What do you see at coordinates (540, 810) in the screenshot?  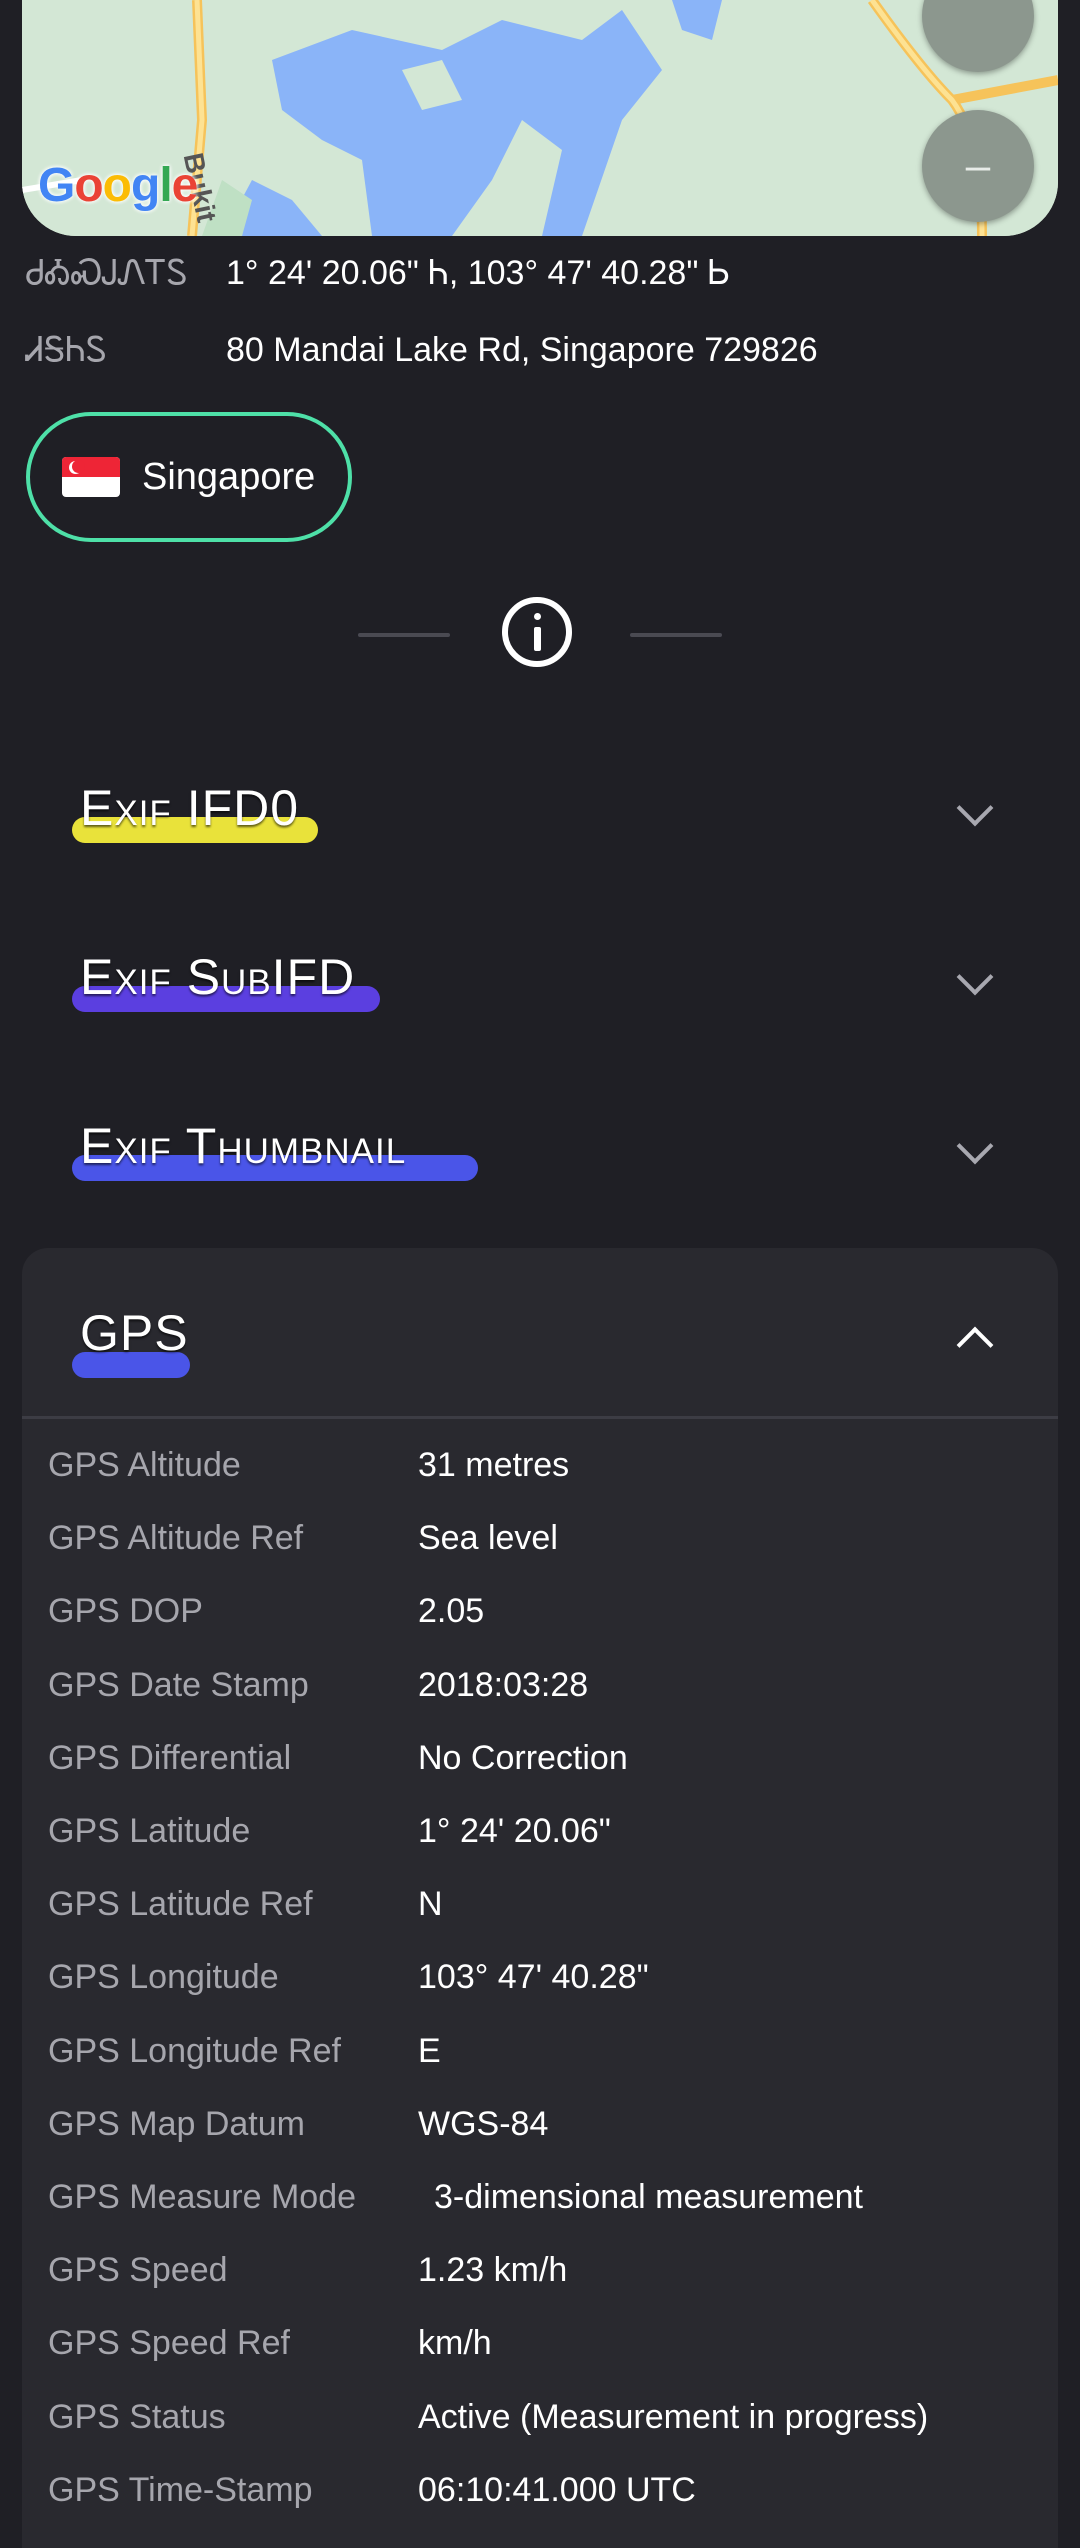 I see `section-exif-ifd0: Exif IFD0` at bounding box center [540, 810].